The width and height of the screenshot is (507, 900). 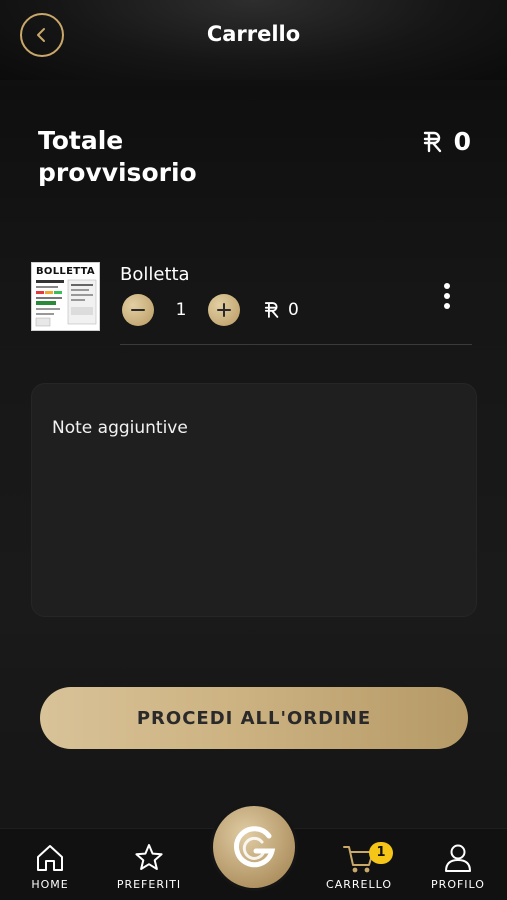 I want to click on cart-item: BOLLETTA Bolletta 1 0, so click(x=253, y=303).